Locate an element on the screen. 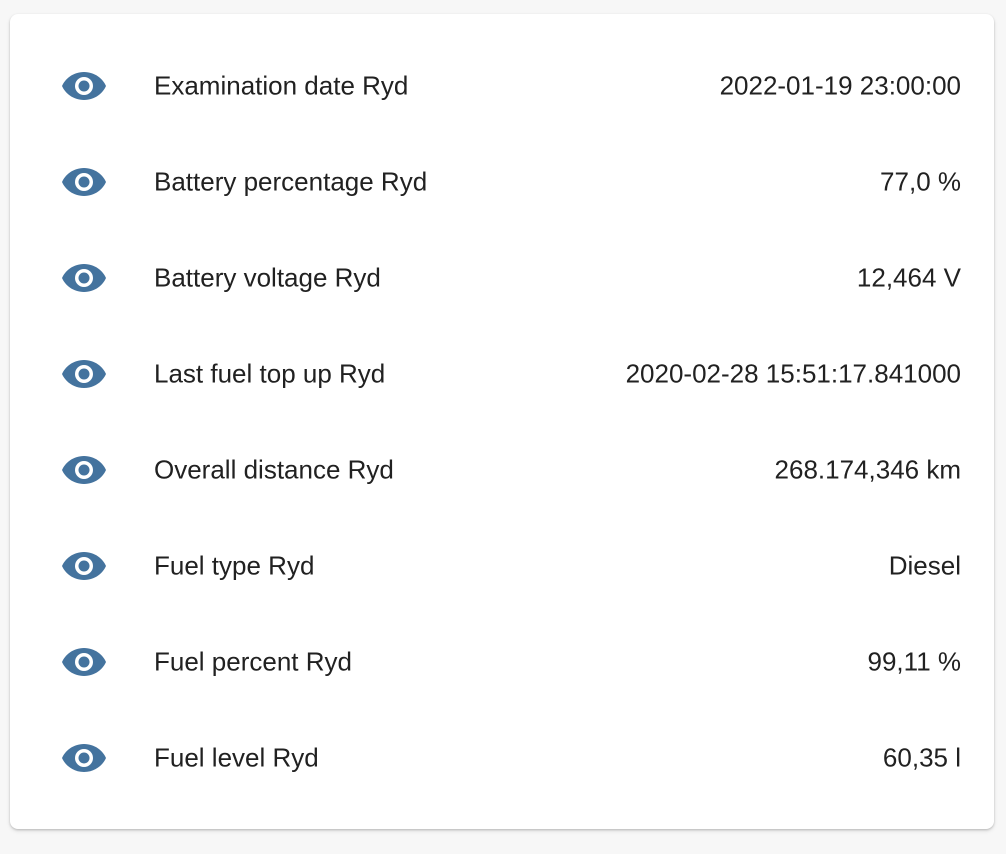 The width and height of the screenshot is (1006, 854). entity-value: 268.174,346 km is located at coordinates (867, 469).